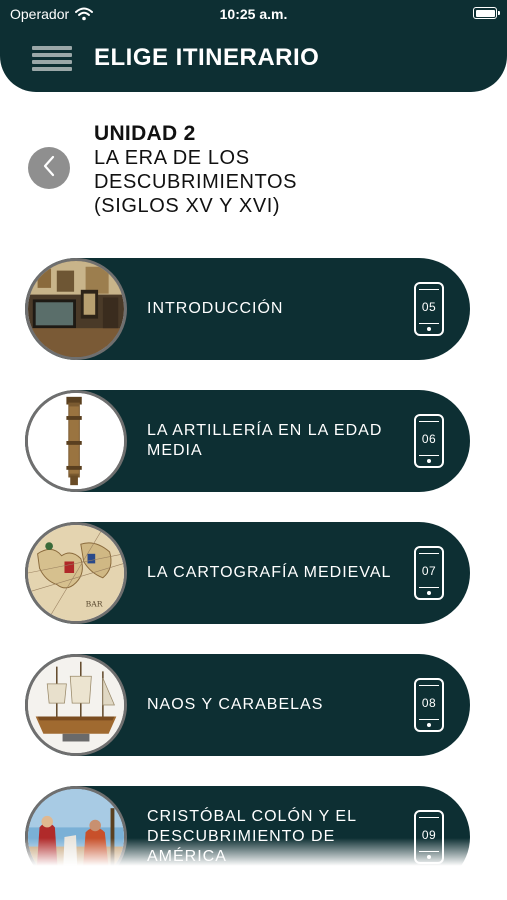 This screenshot has width=507, height=900. I want to click on bottom-fade-overlay, so click(253, 869).